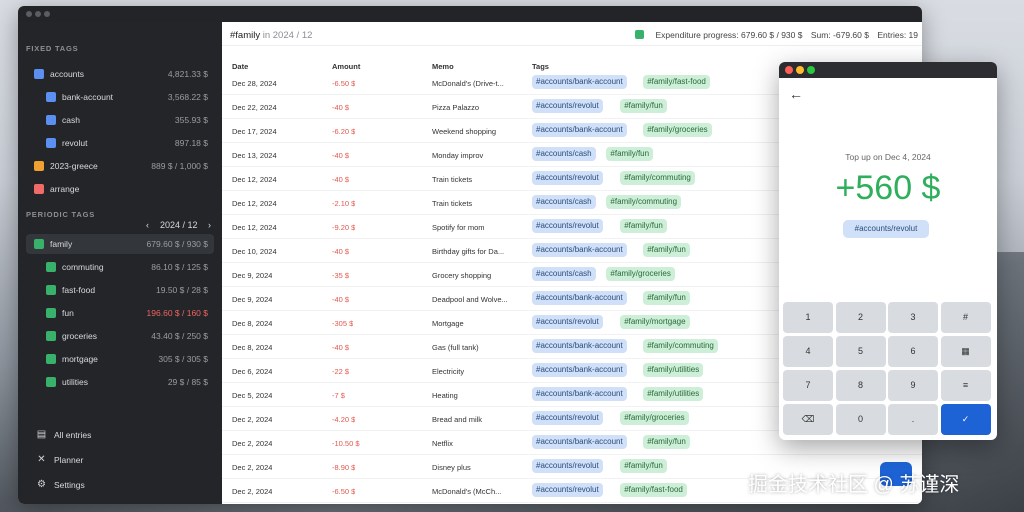  What do you see at coordinates (121, 461) in the screenshot?
I see `nav-planner: ✕ Planner` at bounding box center [121, 461].